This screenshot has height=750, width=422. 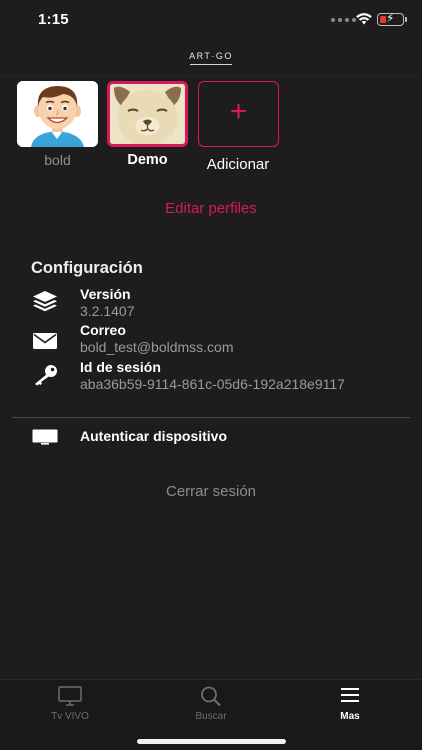 I want to click on plus-icon: +, so click(x=238, y=111).